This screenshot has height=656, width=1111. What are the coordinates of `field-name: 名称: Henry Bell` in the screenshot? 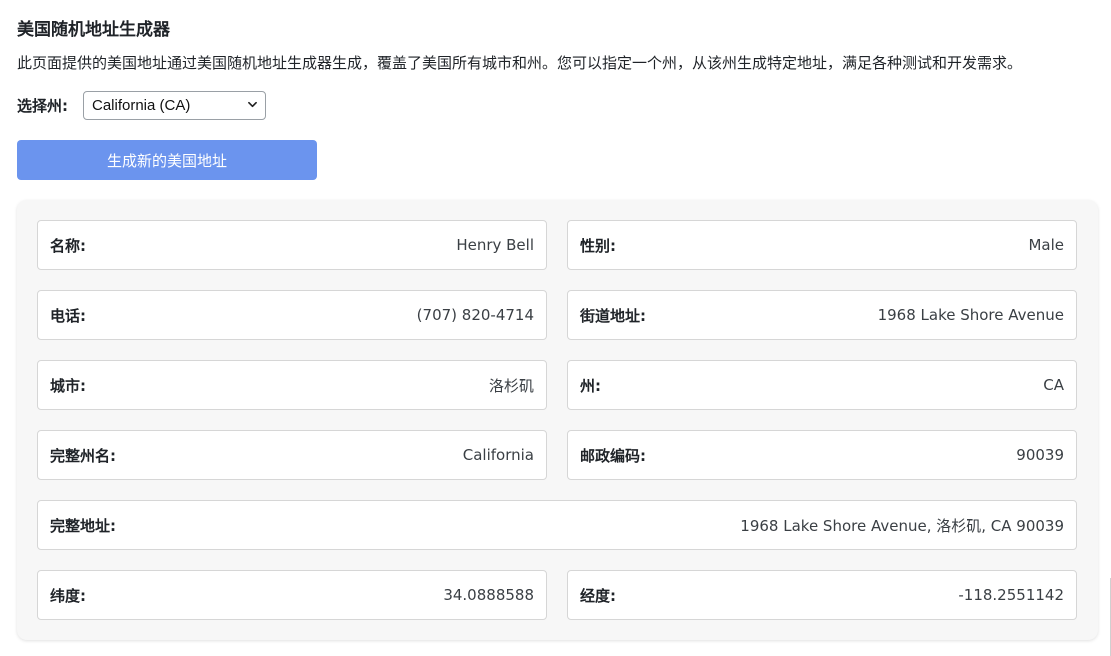 It's located at (292, 245).